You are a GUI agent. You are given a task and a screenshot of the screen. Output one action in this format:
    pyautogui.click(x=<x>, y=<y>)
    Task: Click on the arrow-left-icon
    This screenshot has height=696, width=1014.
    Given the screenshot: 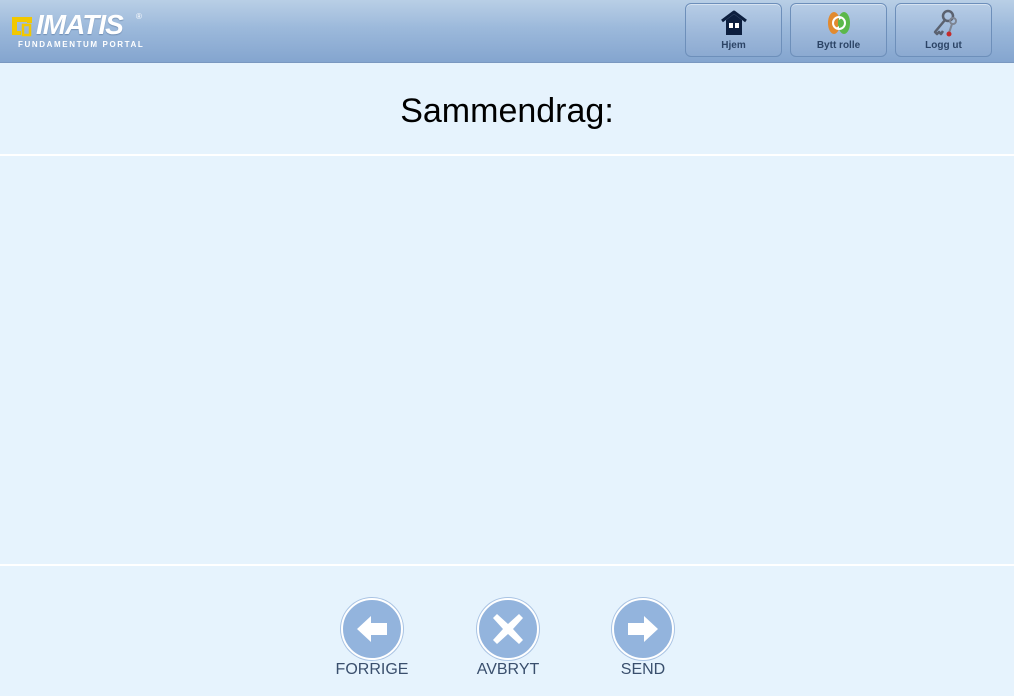 What is the action you would take?
    pyautogui.click(x=372, y=629)
    